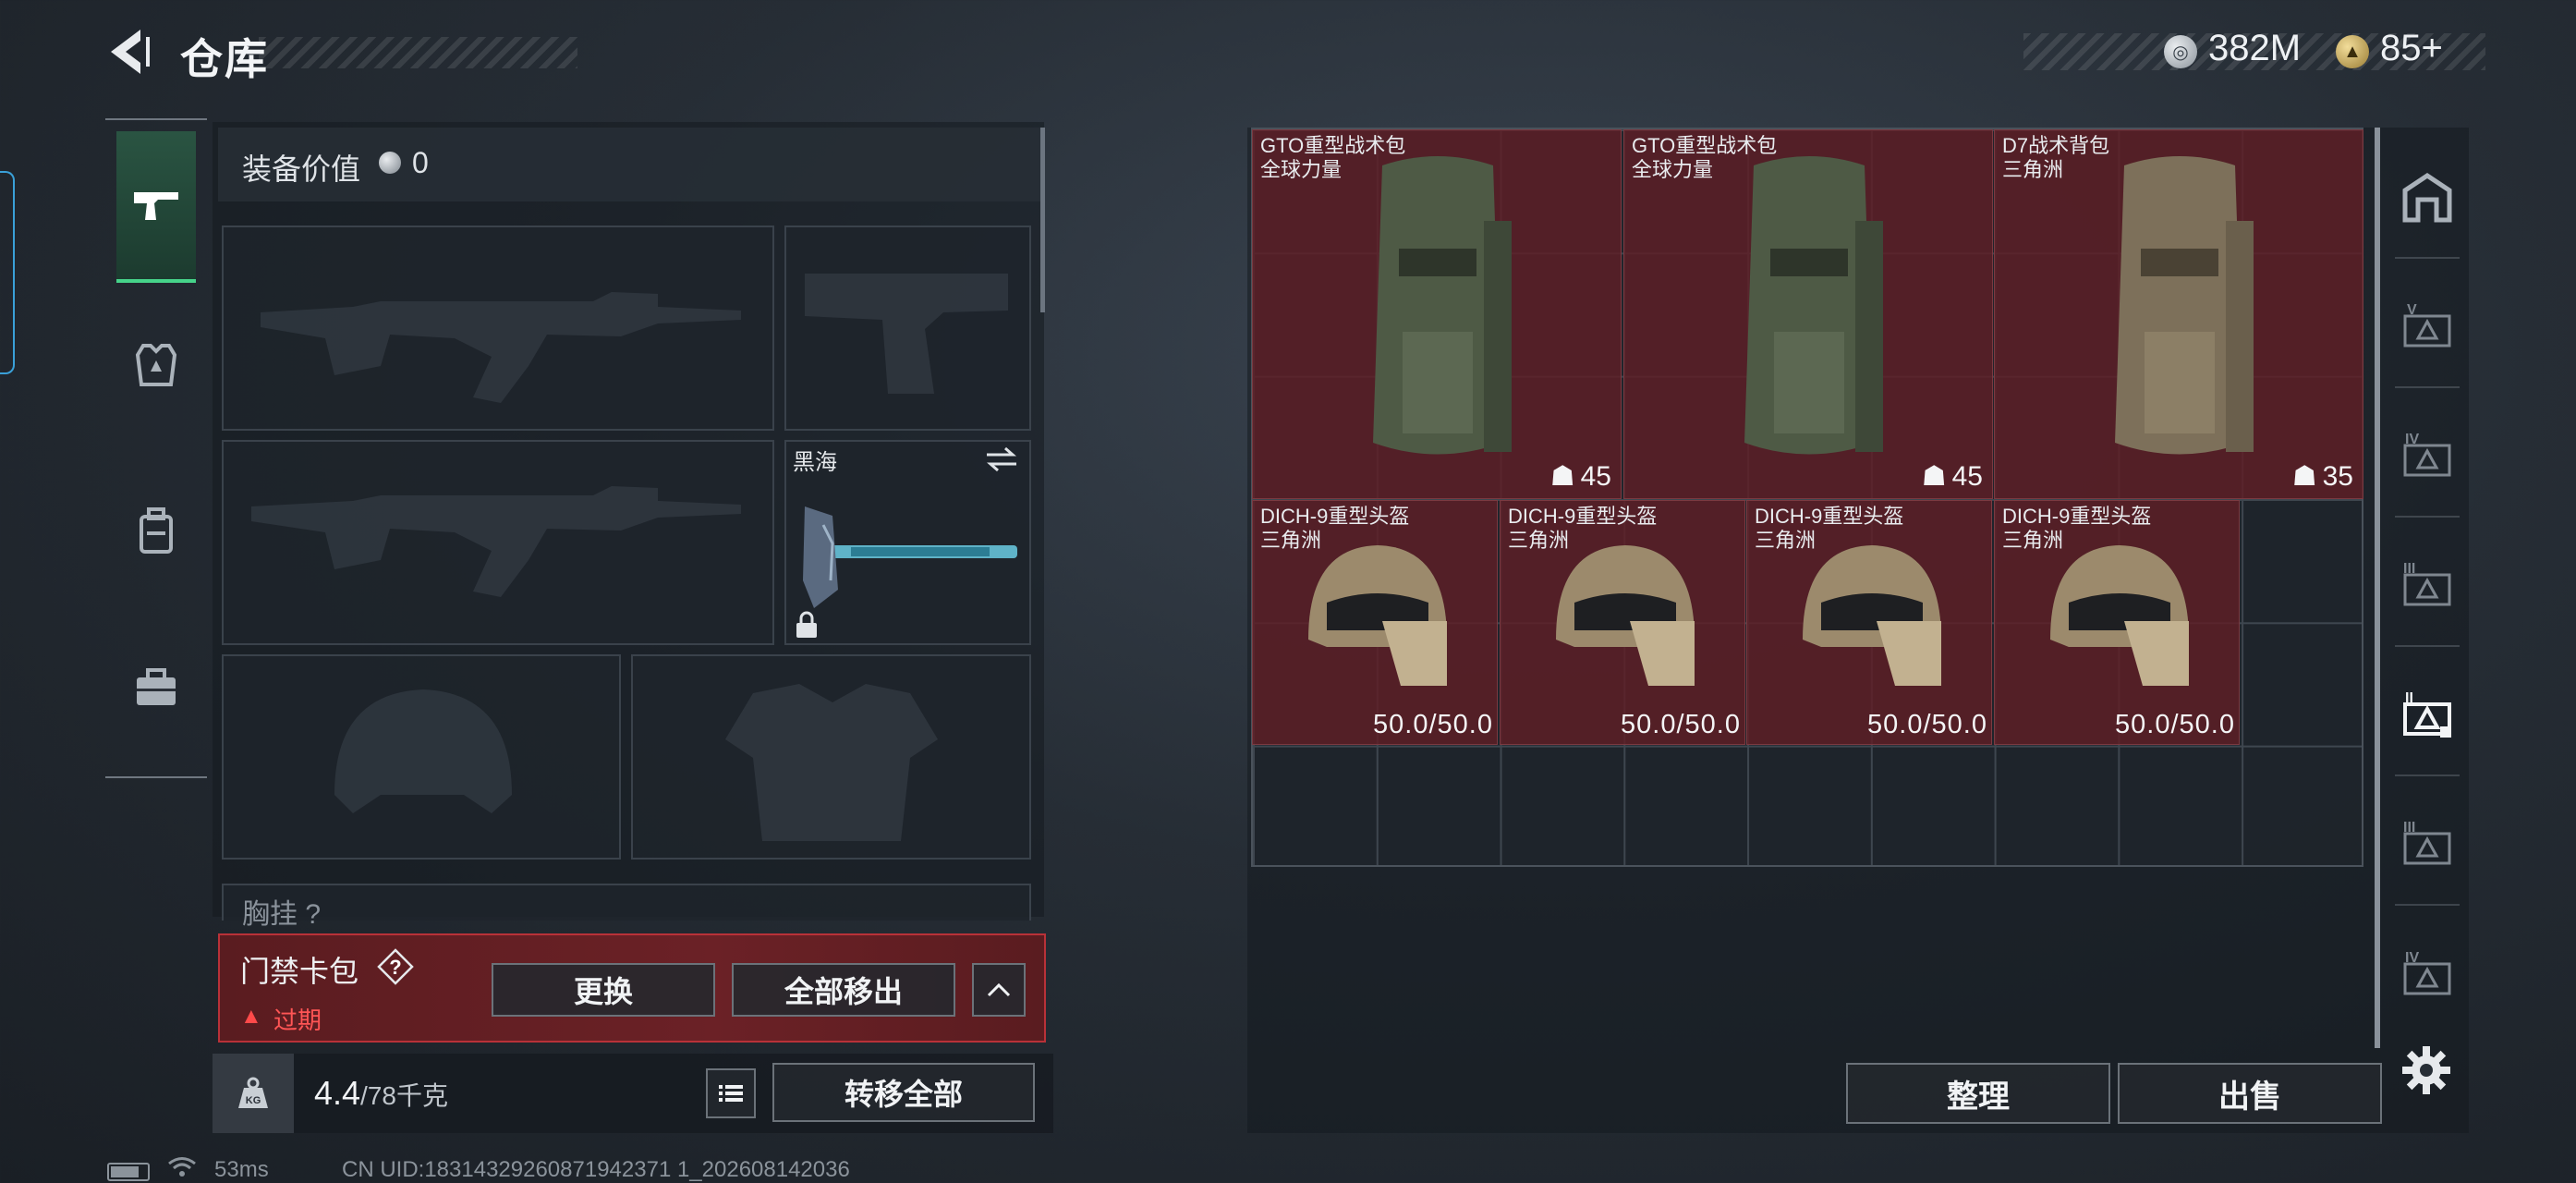 Image resolution: width=2576 pixels, height=1183 pixels. What do you see at coordinates (254, 1093) in the screenshot?
I see `weight-icon: KG` at bounding box center [254, 1093].